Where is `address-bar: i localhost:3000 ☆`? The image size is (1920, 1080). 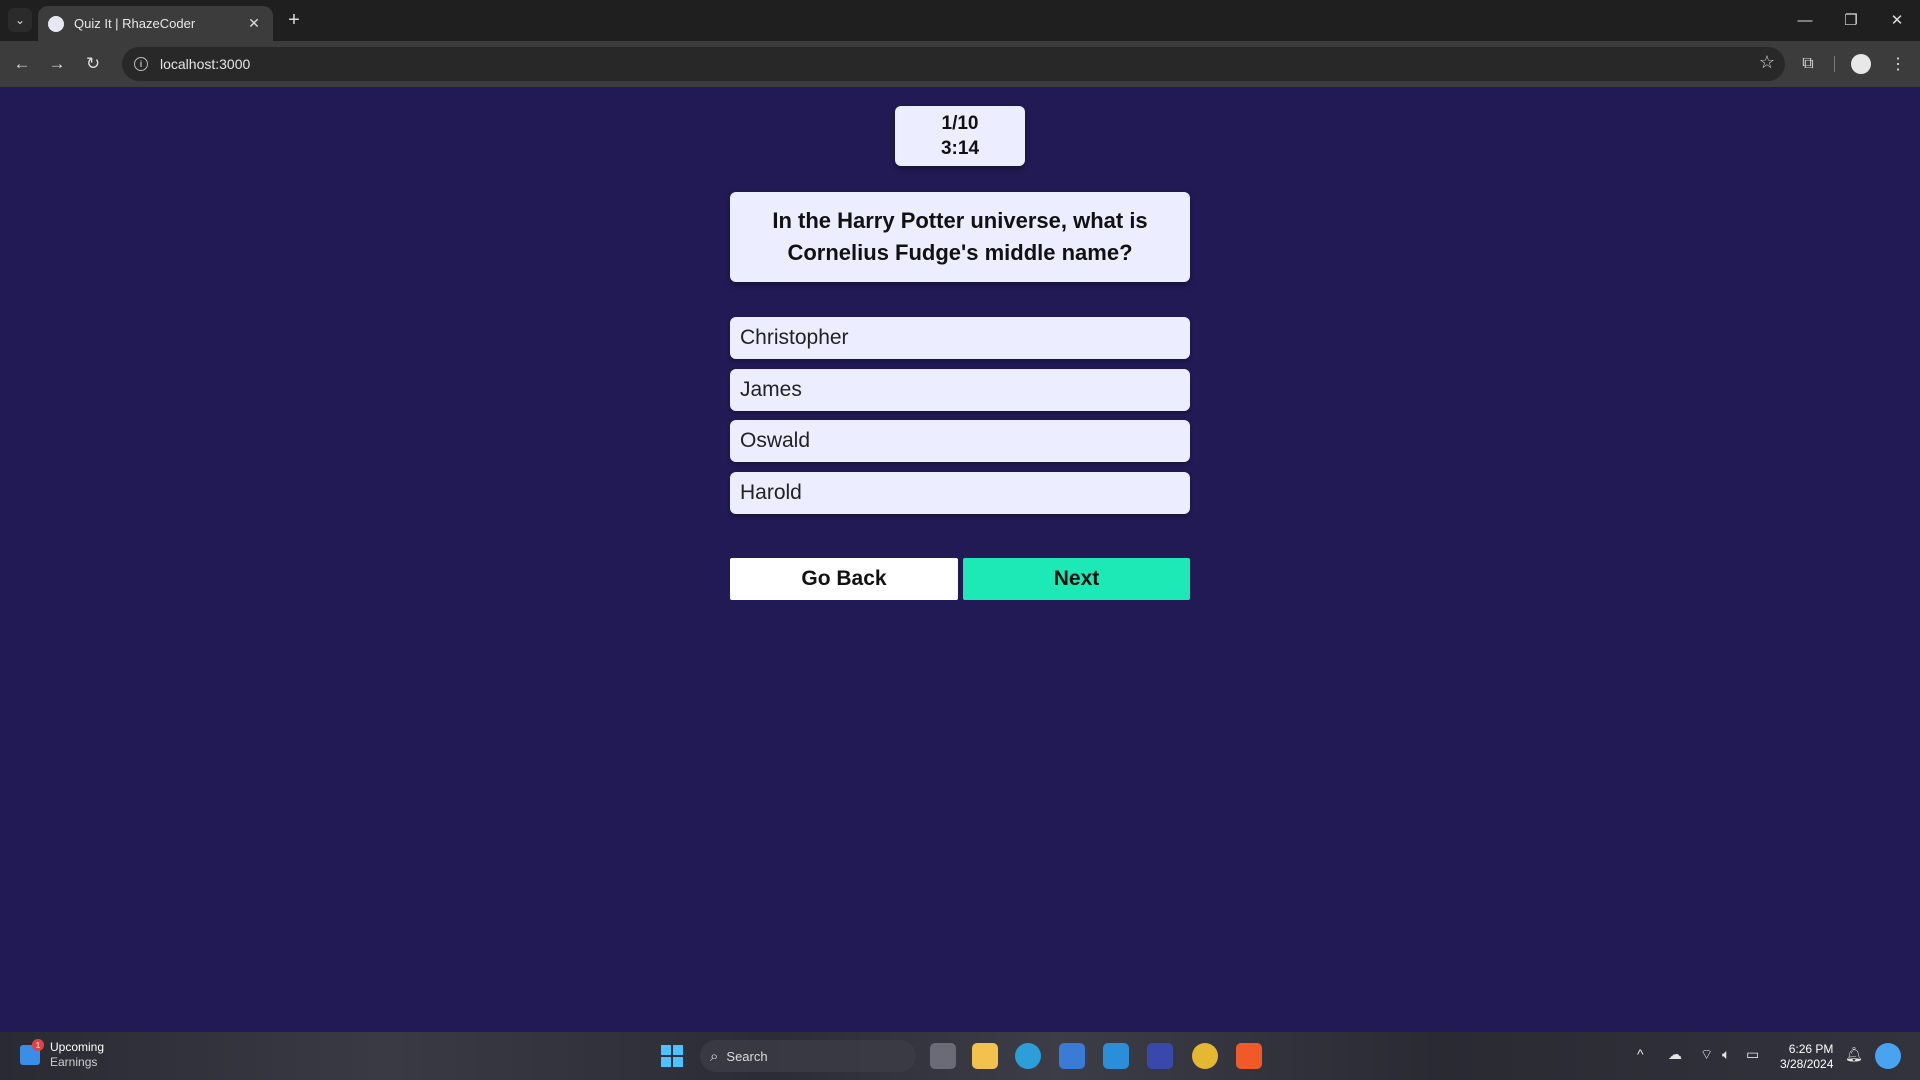 address-bar: i localhost:3000 ☆ is located at coordinates (953, 64).